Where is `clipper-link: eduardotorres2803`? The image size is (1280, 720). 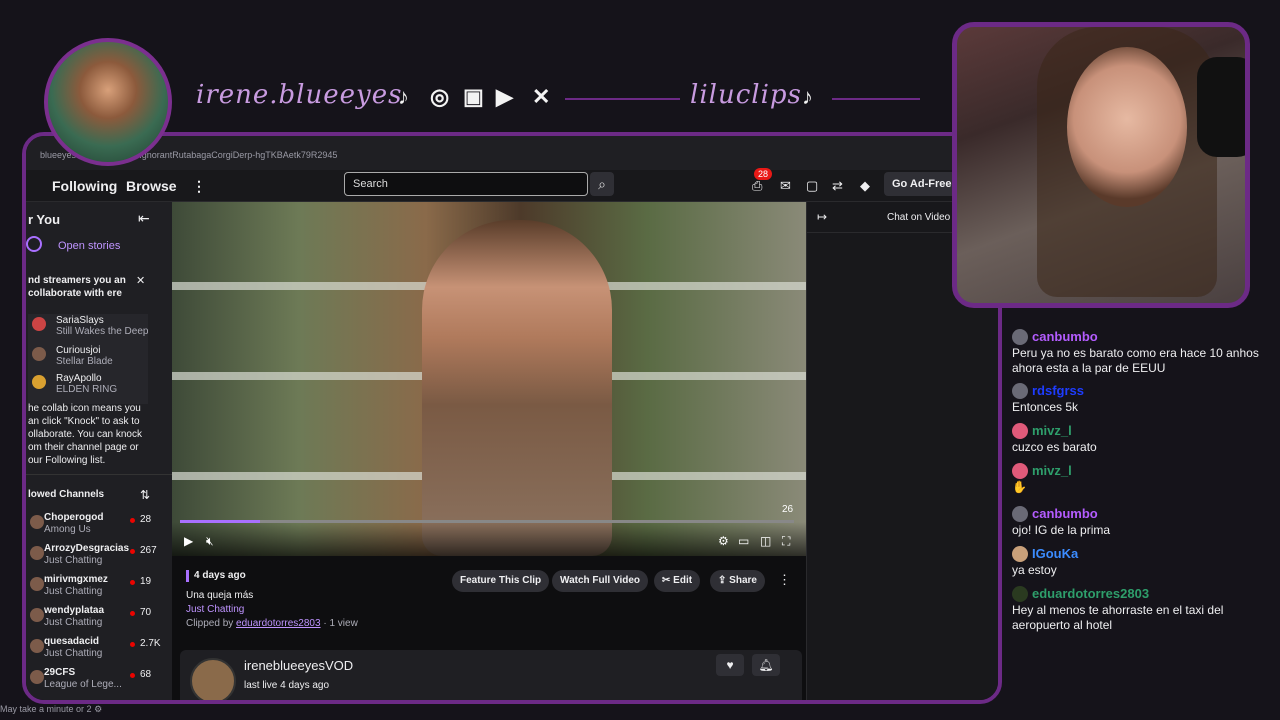
clipper-link: eduardotorres2803 is located at coordinates (278, 623).